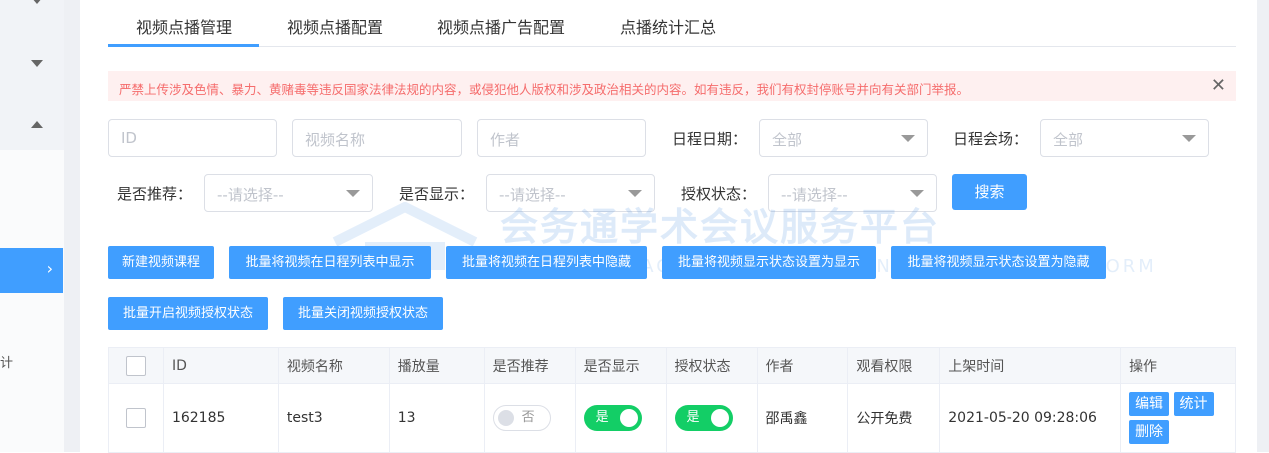 The image size is (1269, 453). What do you see at coordinates (802, 365) in the screenshot?
I see `column-header: 作者` at bounding box center [802, 365].